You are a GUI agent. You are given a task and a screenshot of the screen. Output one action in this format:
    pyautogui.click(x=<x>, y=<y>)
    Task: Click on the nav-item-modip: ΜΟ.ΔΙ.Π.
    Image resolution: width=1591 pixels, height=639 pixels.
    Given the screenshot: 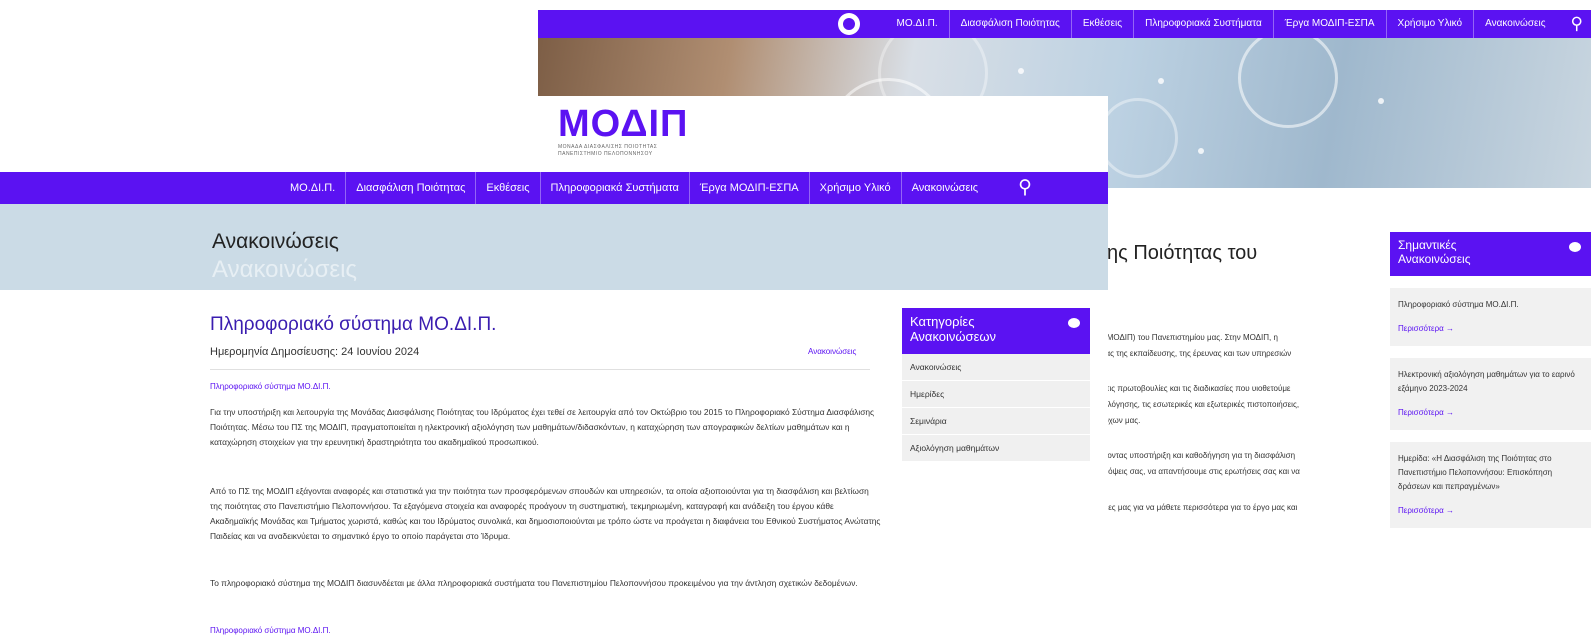 What is the action you would take?
    pyautogui.click(x=312, y=188)
    